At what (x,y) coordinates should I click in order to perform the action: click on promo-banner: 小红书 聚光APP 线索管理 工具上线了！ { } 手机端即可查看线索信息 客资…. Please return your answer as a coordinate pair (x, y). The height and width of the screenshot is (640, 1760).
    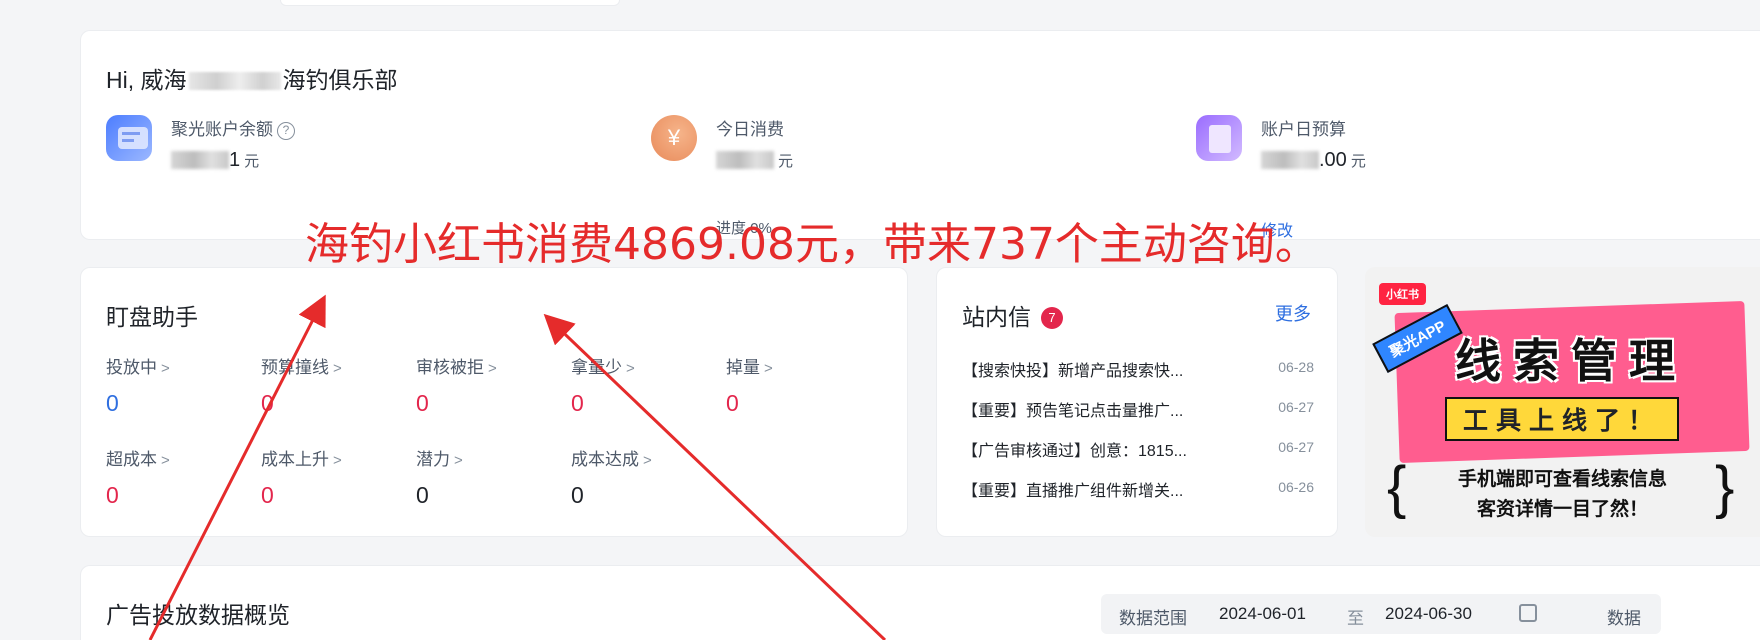
    Looking at the image, I should click on (1562, 402).